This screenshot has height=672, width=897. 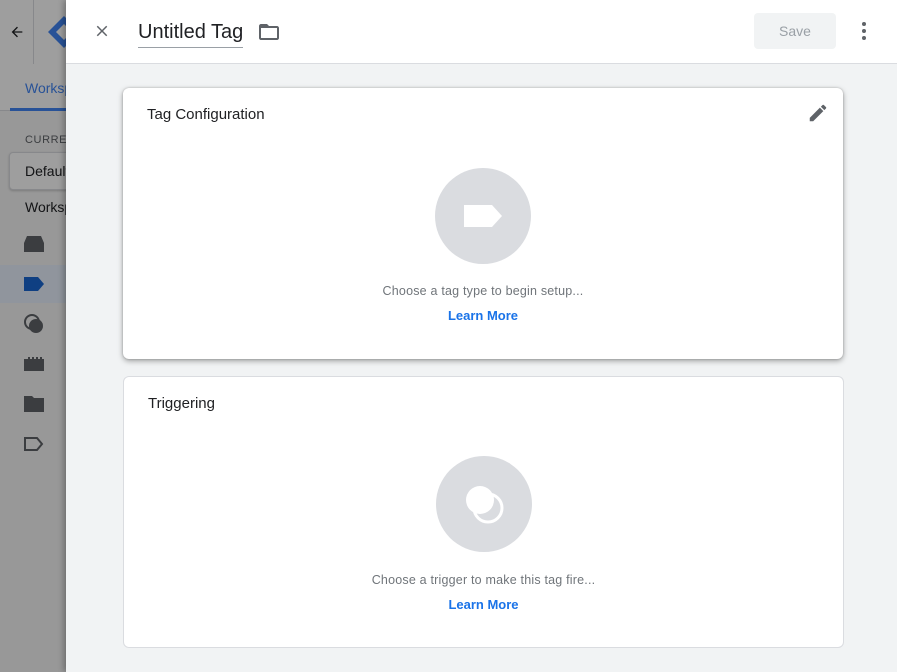 What do you see at coordinates (181, 403) in the screenshot?
I see `card-title: Triggering` at bounding box center [181, 403].